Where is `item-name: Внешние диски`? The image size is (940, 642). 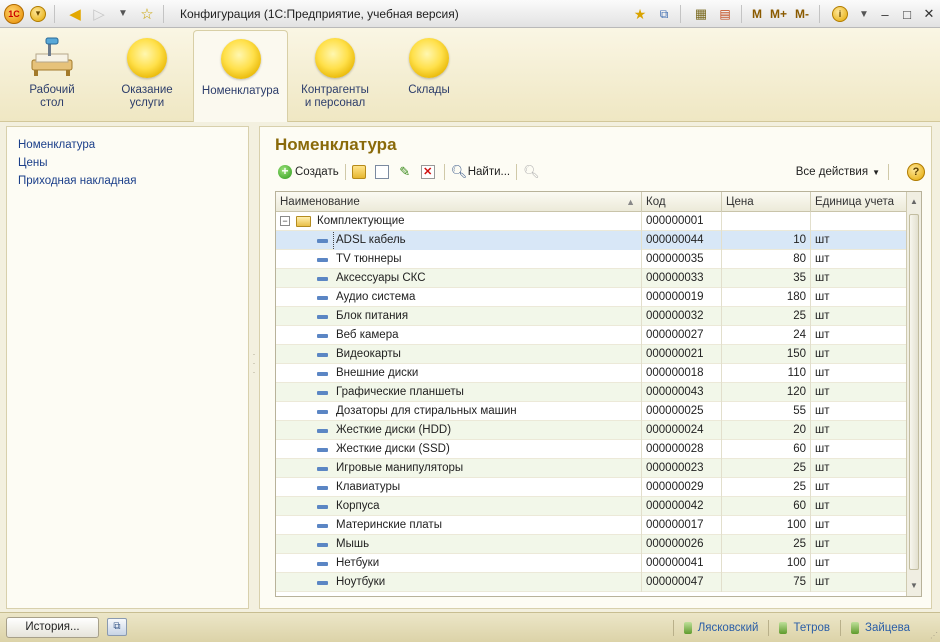
item-name: Внешние диски is located at coordinates (377, 373).